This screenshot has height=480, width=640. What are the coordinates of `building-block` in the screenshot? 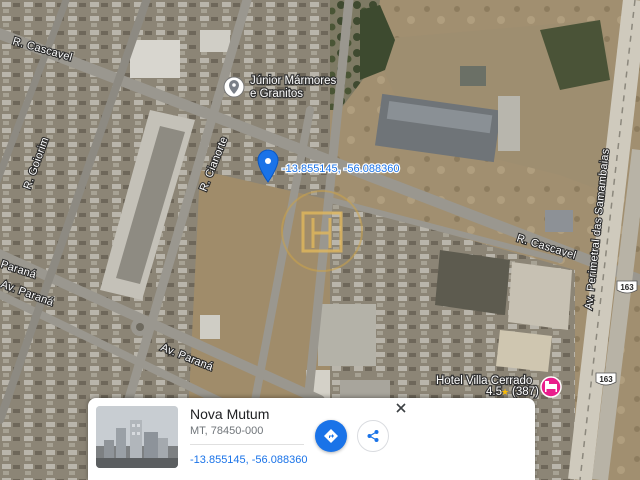 It's located at (347, 335).